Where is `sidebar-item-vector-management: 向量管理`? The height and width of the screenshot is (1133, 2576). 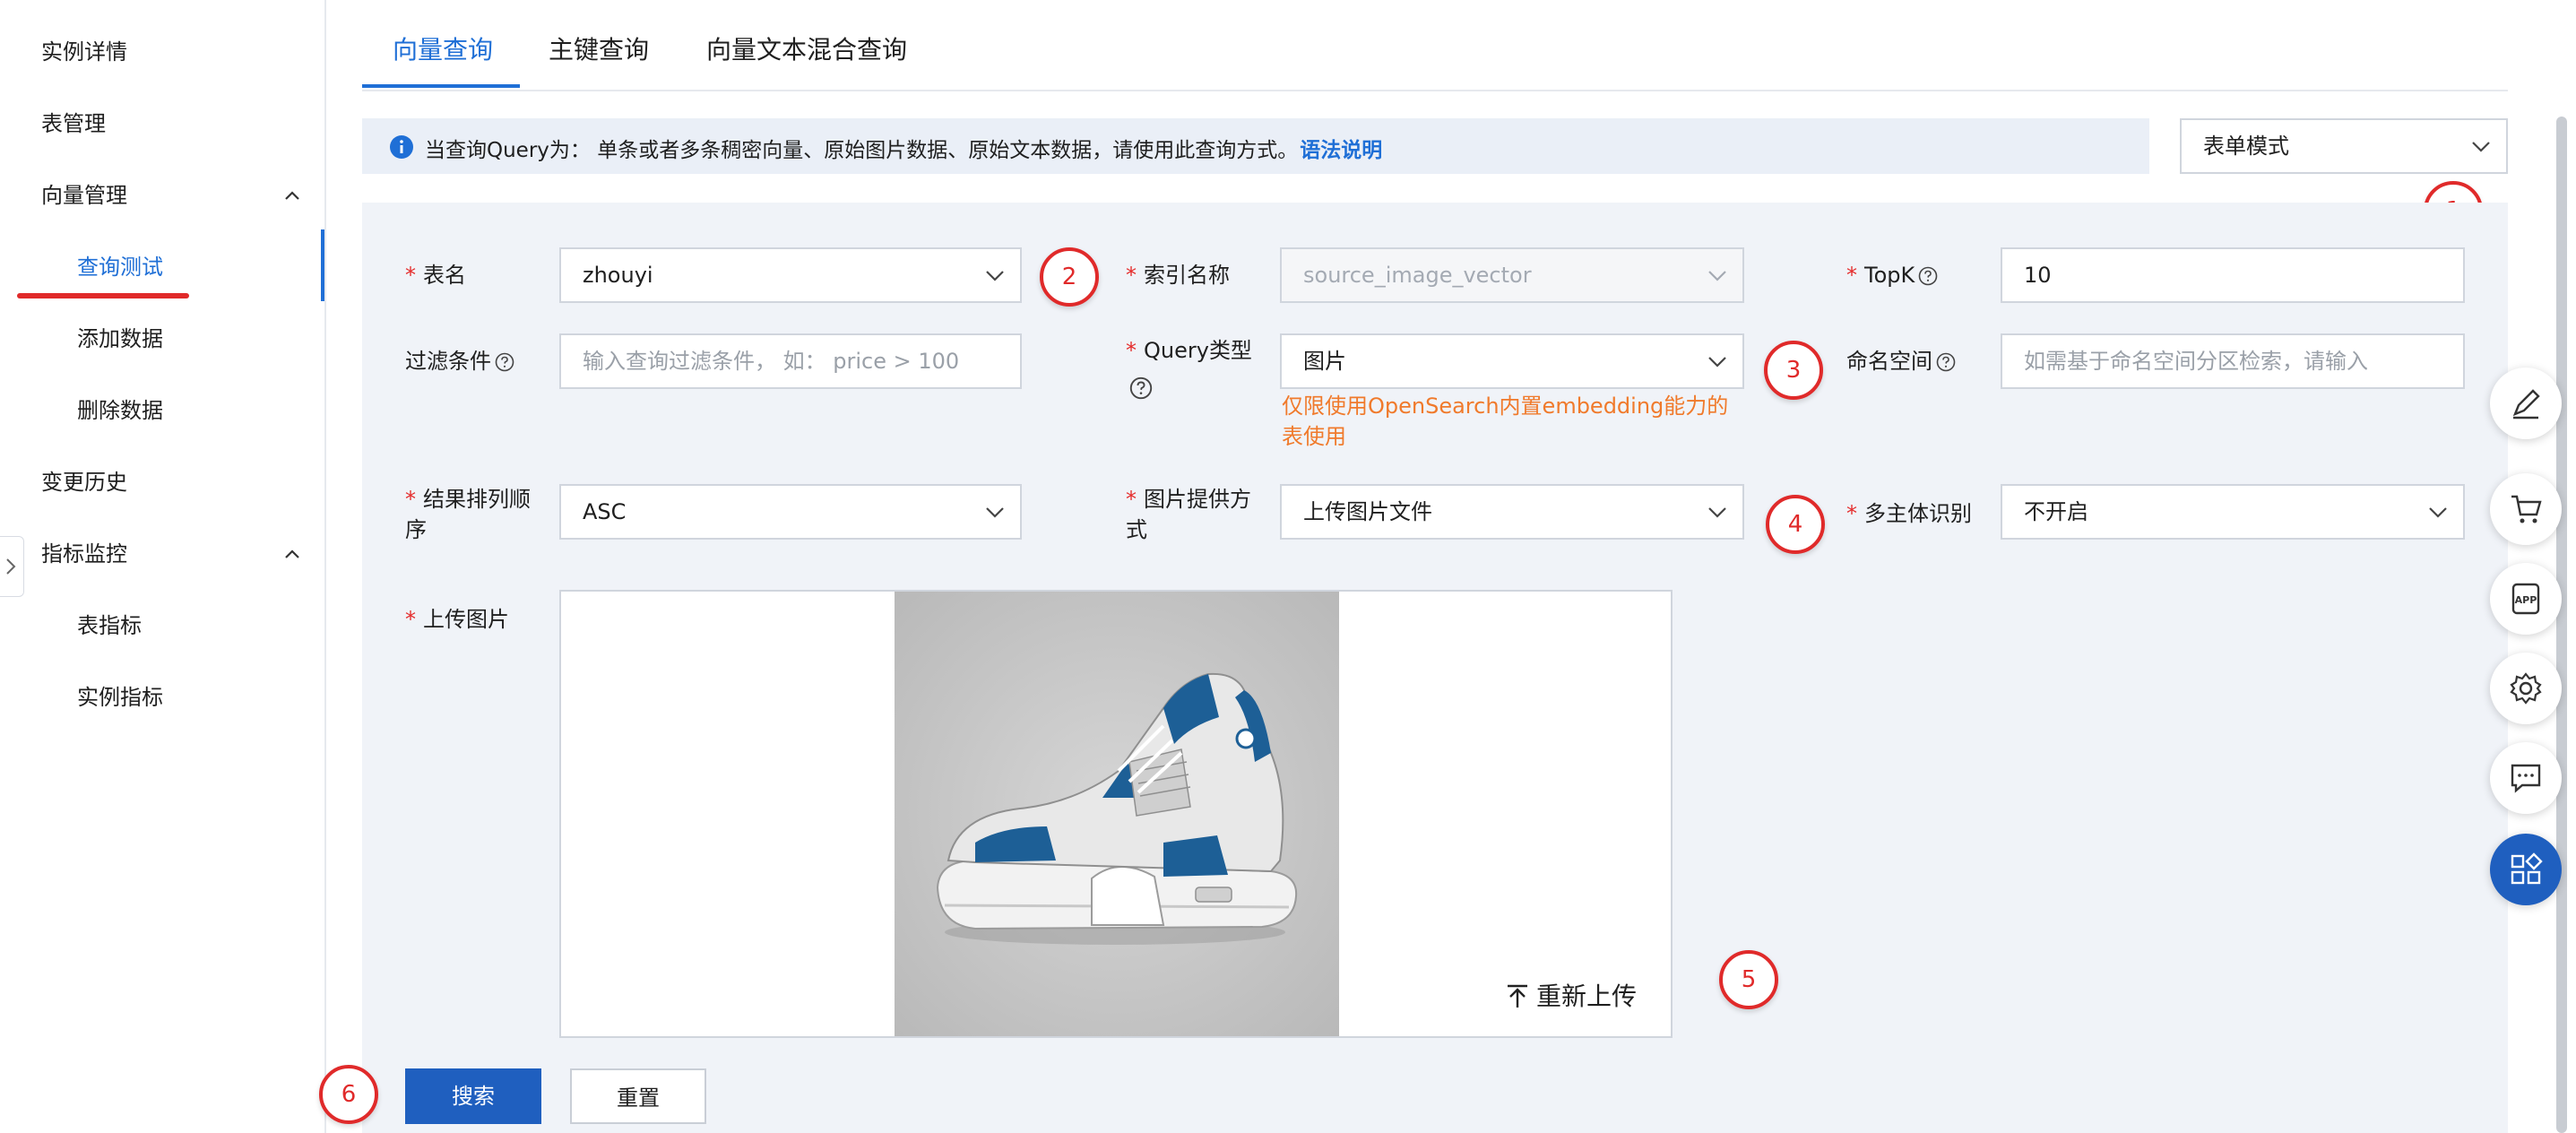 sidebar-item-vector-management: 向量管理 is located at coordinates (84, 195).